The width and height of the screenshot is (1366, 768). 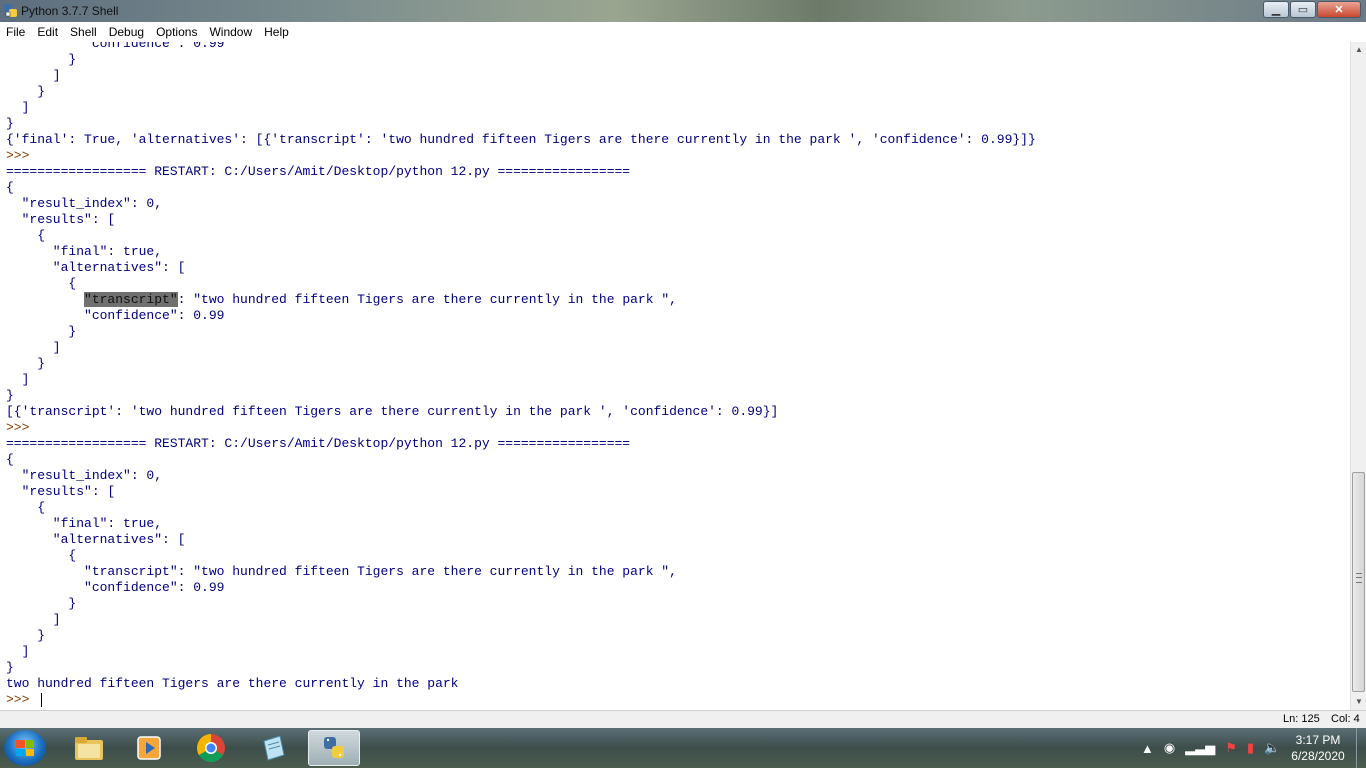 I want to click on status-bar: Ln: 125 Col: 4, so click(x=683, y=719).